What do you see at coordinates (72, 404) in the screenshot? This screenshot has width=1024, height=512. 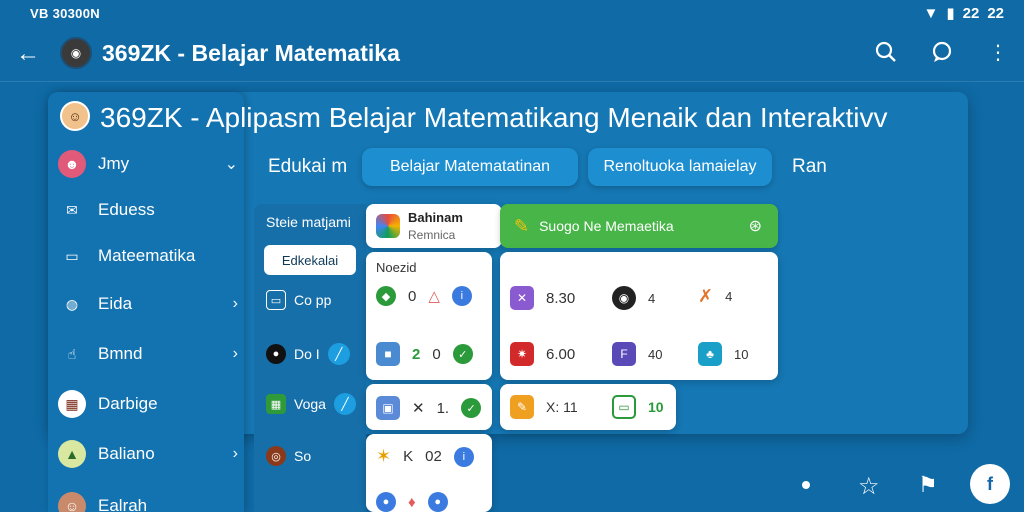 I see `calculator-icon: ▦` at bounding box center [72, 404].